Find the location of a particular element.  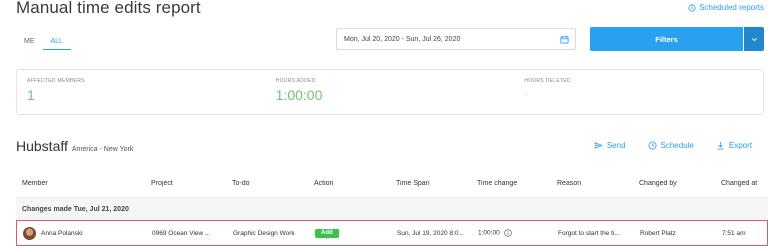

date-group-header: Changes made Tue, Jul 21, 2020 is located at coordinates (392, 209).